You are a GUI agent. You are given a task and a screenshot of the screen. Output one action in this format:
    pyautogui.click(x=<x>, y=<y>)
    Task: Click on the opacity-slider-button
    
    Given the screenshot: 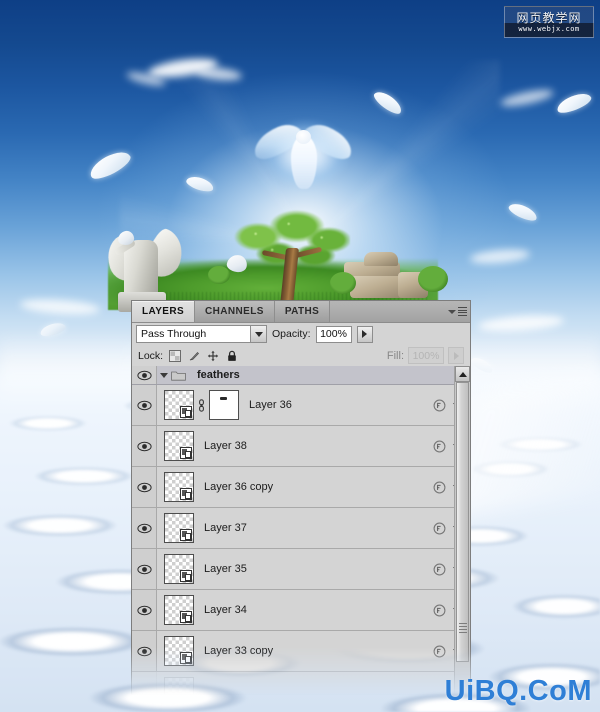 What is the action you would take?
    pyautogui.click(x=364, y=334)
    